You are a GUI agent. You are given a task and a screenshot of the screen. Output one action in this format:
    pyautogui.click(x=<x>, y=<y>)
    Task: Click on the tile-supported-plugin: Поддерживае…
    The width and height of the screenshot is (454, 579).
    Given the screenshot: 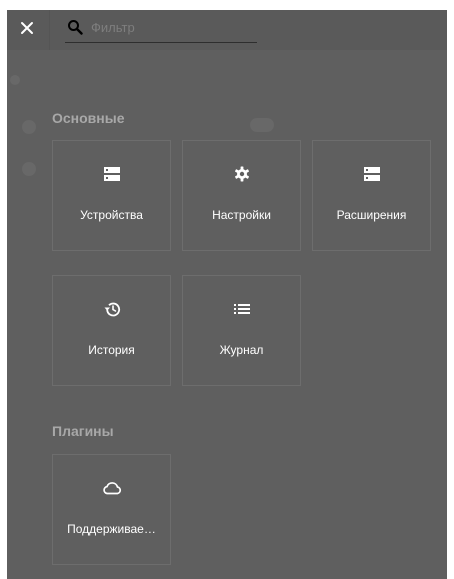 What is the action you would take?
    pyautogui.click(x=111, y=509)
    